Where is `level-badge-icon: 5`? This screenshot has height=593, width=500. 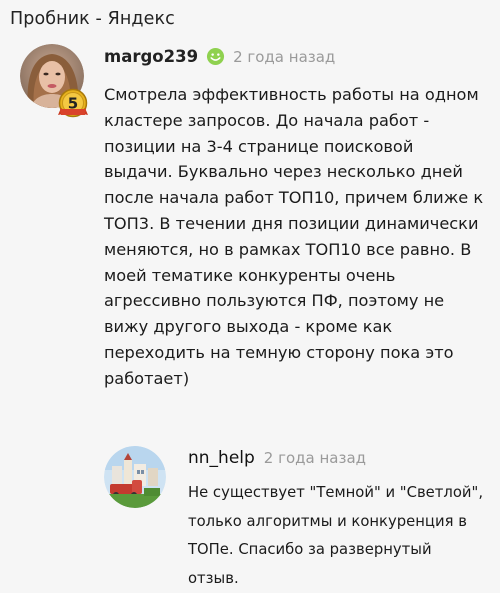
level-badge-icon: 5 is located at coordinates (73, 103).